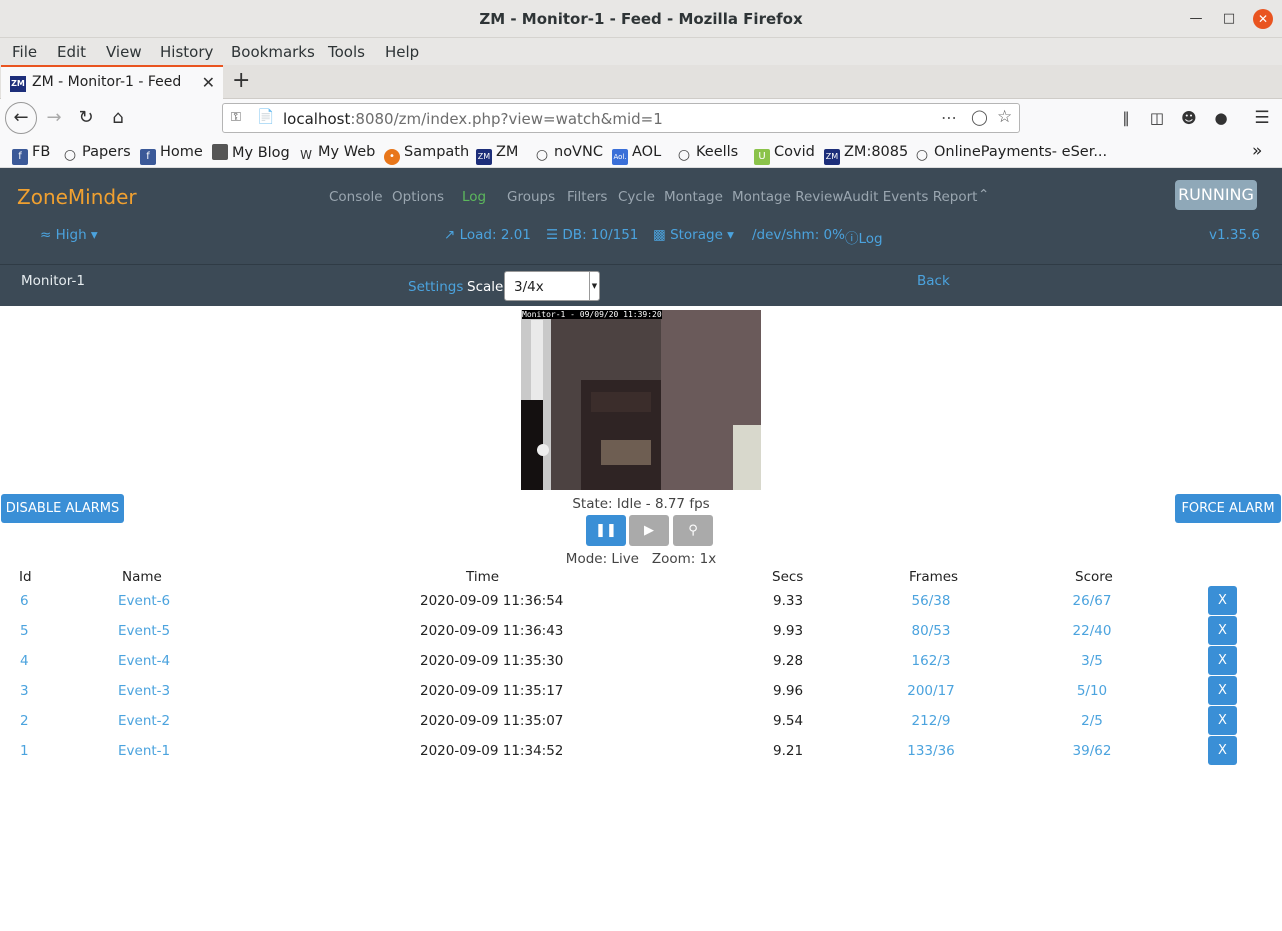 Image resolution: width=1282 pixels, height=931 pixels. What do you see at coordinates (1004, 117) in the screenshot?
I see `bookmark-star-icon: ☆` at bounding box center [1004, 117].